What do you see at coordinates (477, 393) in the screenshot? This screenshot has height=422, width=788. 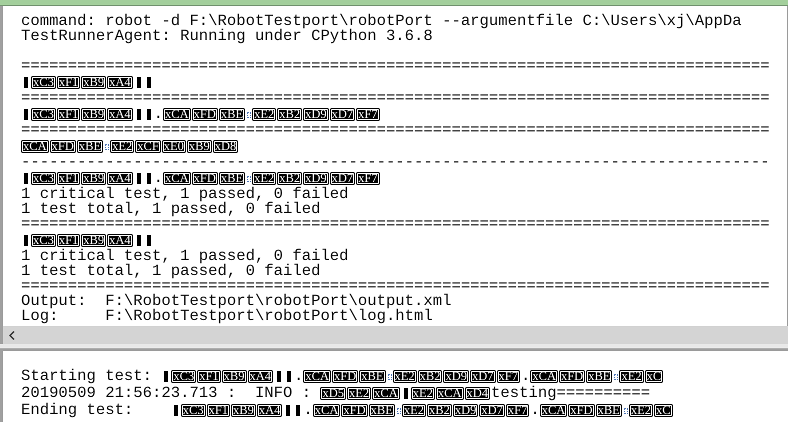 I see `byte-code: xD4` at bounding box center [477, 393].